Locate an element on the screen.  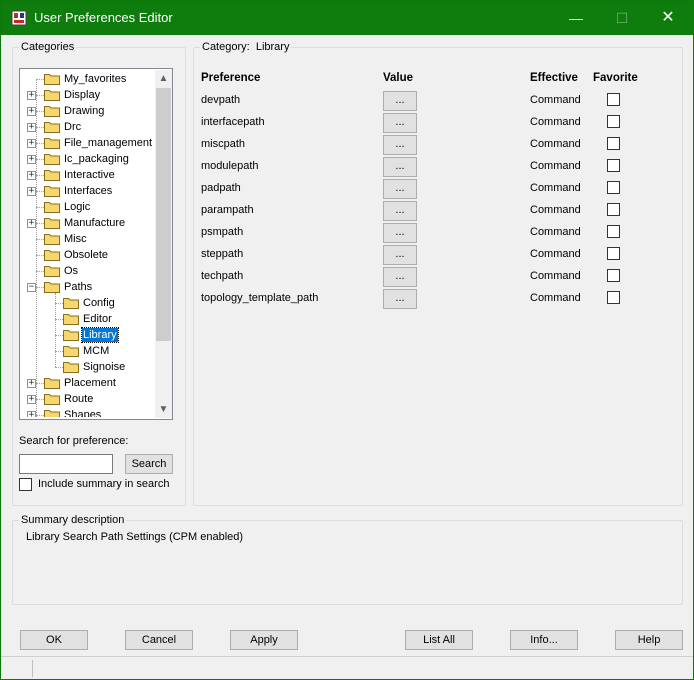
window-title: User Preferences Editor is located at coordinates (103, 17).